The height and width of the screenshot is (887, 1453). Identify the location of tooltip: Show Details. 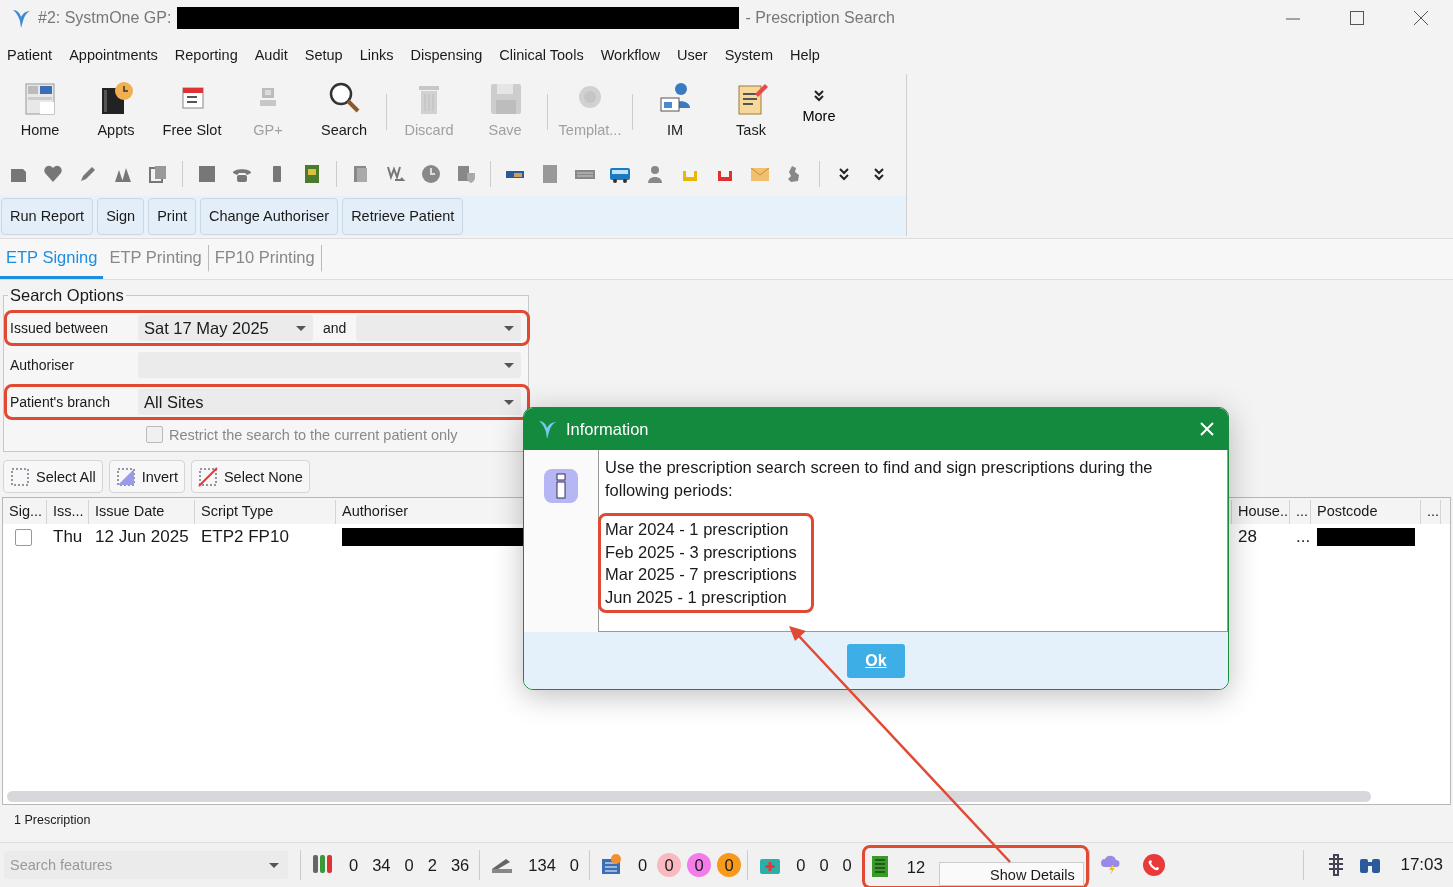
(1011, 874).